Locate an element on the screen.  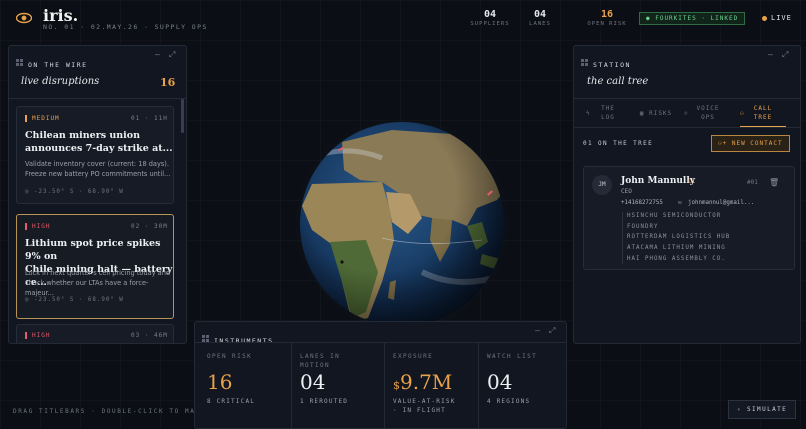
tab-voice-ops: ✆ VOICE OPS is located at coordinates (708, 113).